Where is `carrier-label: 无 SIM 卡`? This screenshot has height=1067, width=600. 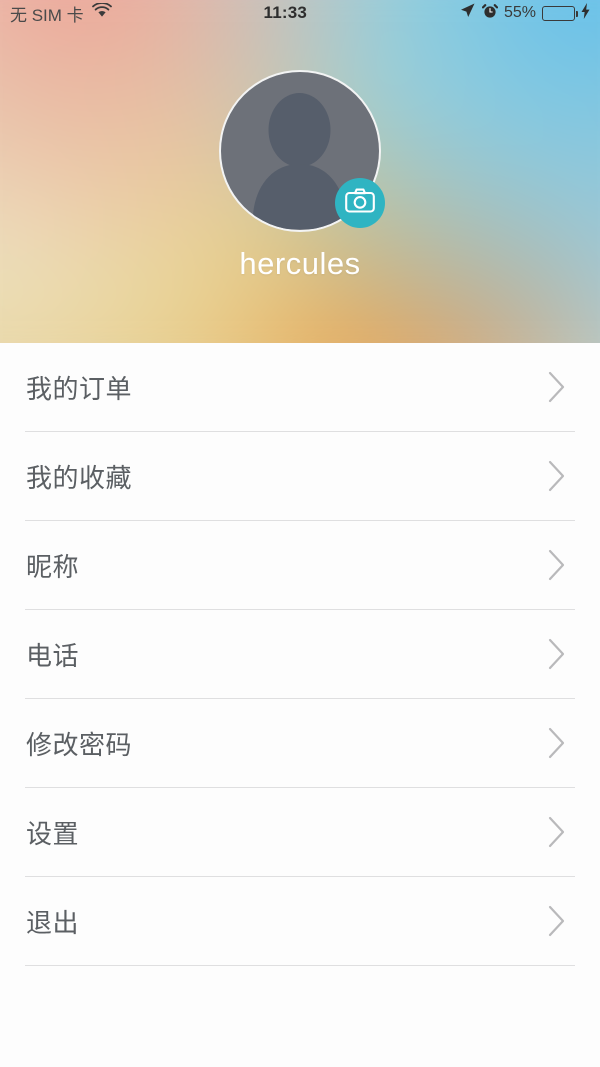 carrier-label: 无 SIM 卡 is located at coordinates (47, 15).